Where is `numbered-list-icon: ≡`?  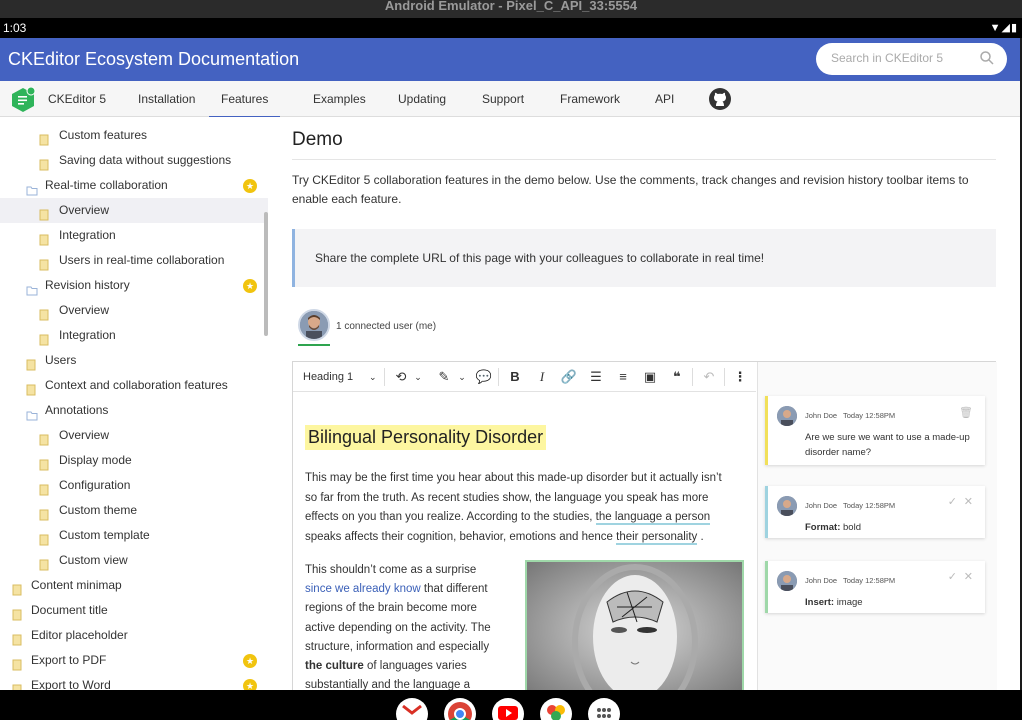
numbered-list-icon: ≡ is located at coordinates (623, 377).